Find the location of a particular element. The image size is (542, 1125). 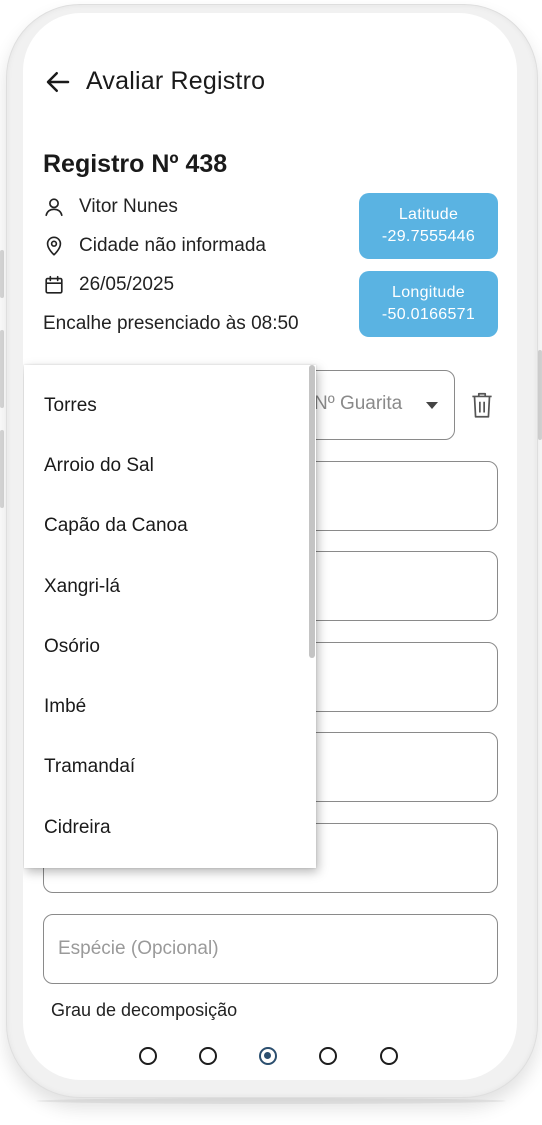

arrow-left-icon is located at coordinates (58, 82).